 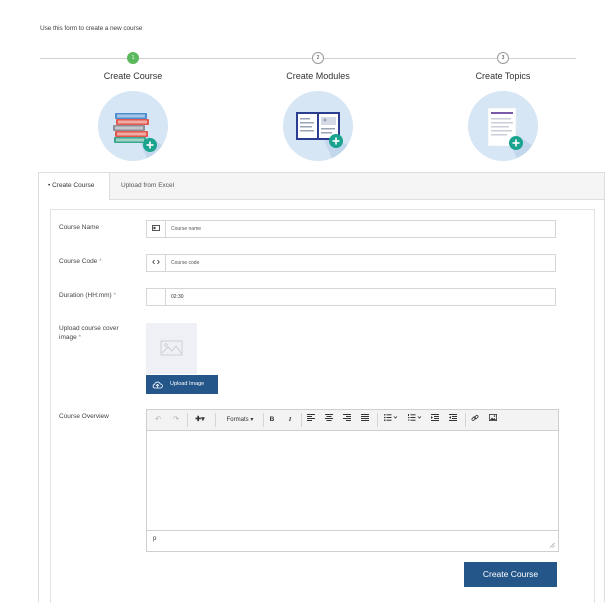 What do you see at coordinates (91, 28) in the screenshot?
I see `form-intro-text: Use this form to create a new course` at bounding box center [91, 28].